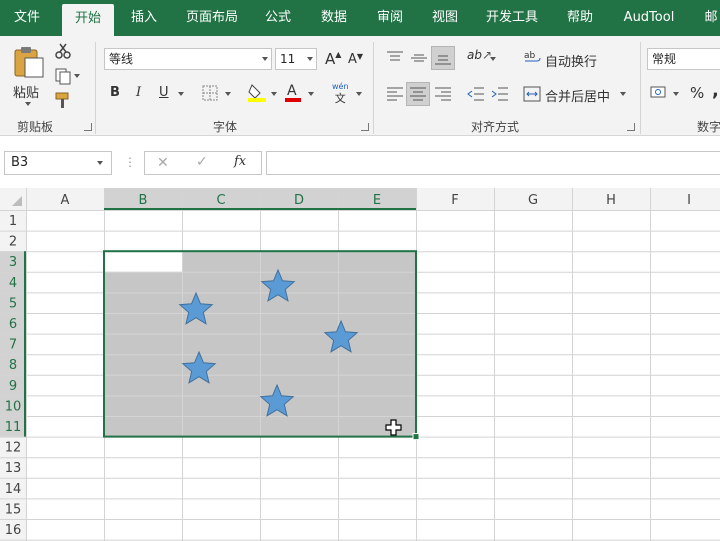 The height and width of the screenshot is (541, 720). What do you see at coordinates (512, 18) in the screenshot?
I see `tab-9: 开发工具` at bounding box center [512, 18].